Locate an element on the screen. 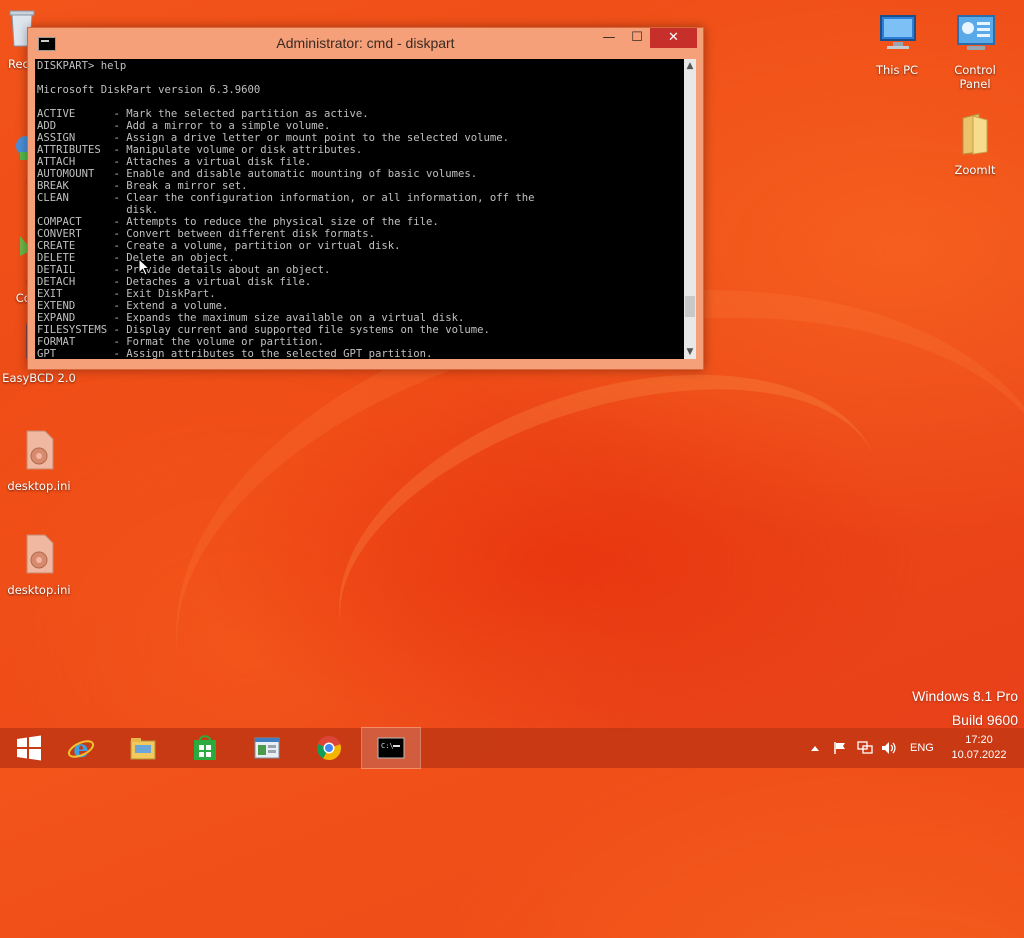 The image size is (1024, 938). network-icon is located at coordinates (865, 748).